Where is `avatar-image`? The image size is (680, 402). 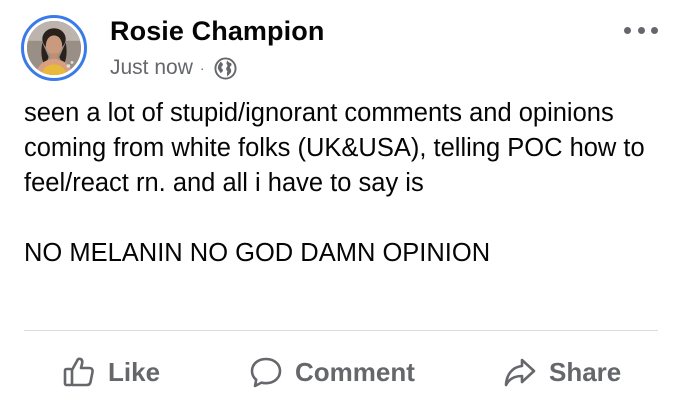 avatar-image is located at coordinates (54, 48).